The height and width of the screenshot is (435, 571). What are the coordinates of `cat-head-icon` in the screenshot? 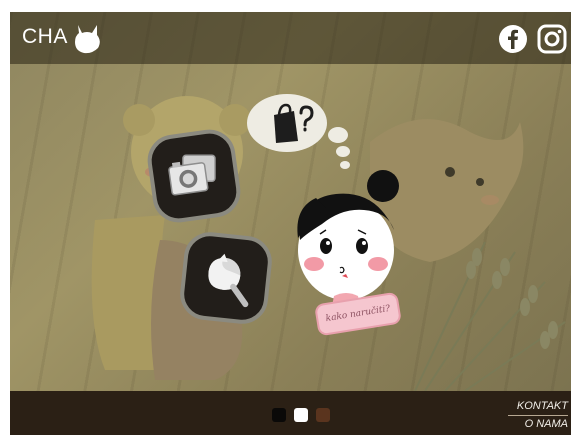 It's located at (87, 38).